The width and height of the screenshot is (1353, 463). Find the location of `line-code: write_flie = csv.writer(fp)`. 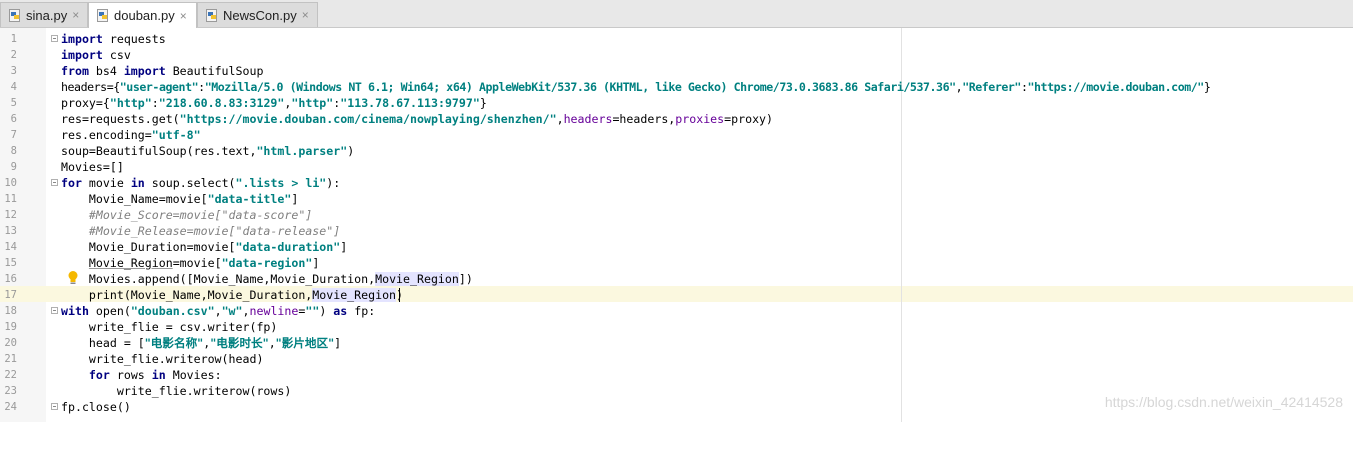

line-code: write_flie = csv.writer(fp) is located at coordinates (169, 327).